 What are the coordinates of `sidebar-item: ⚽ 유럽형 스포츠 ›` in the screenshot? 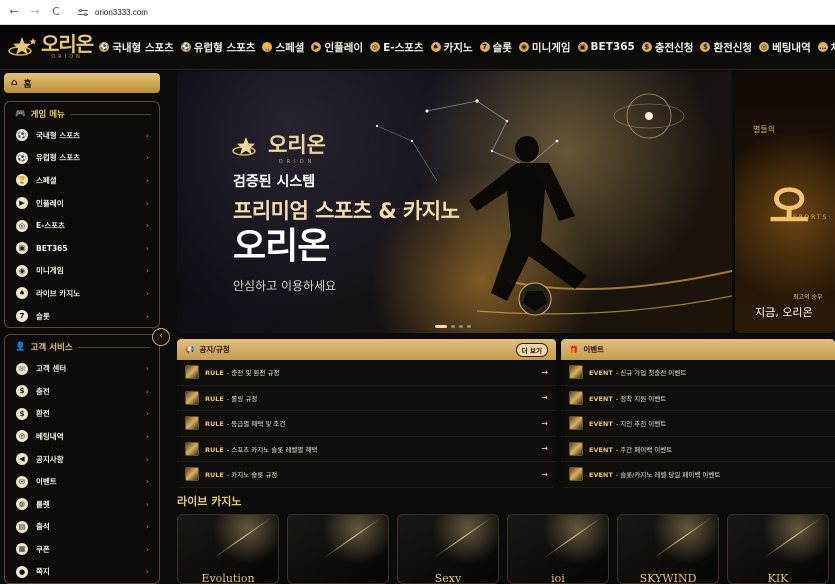 It's located at (82, 158).